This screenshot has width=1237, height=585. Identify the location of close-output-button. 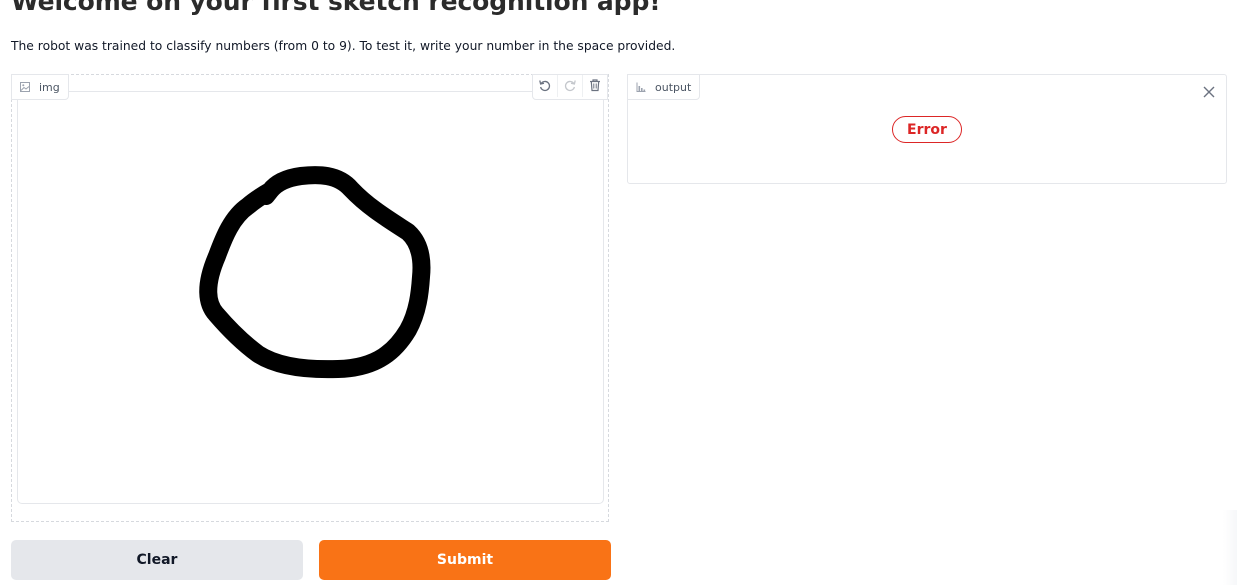
(1209, 91).